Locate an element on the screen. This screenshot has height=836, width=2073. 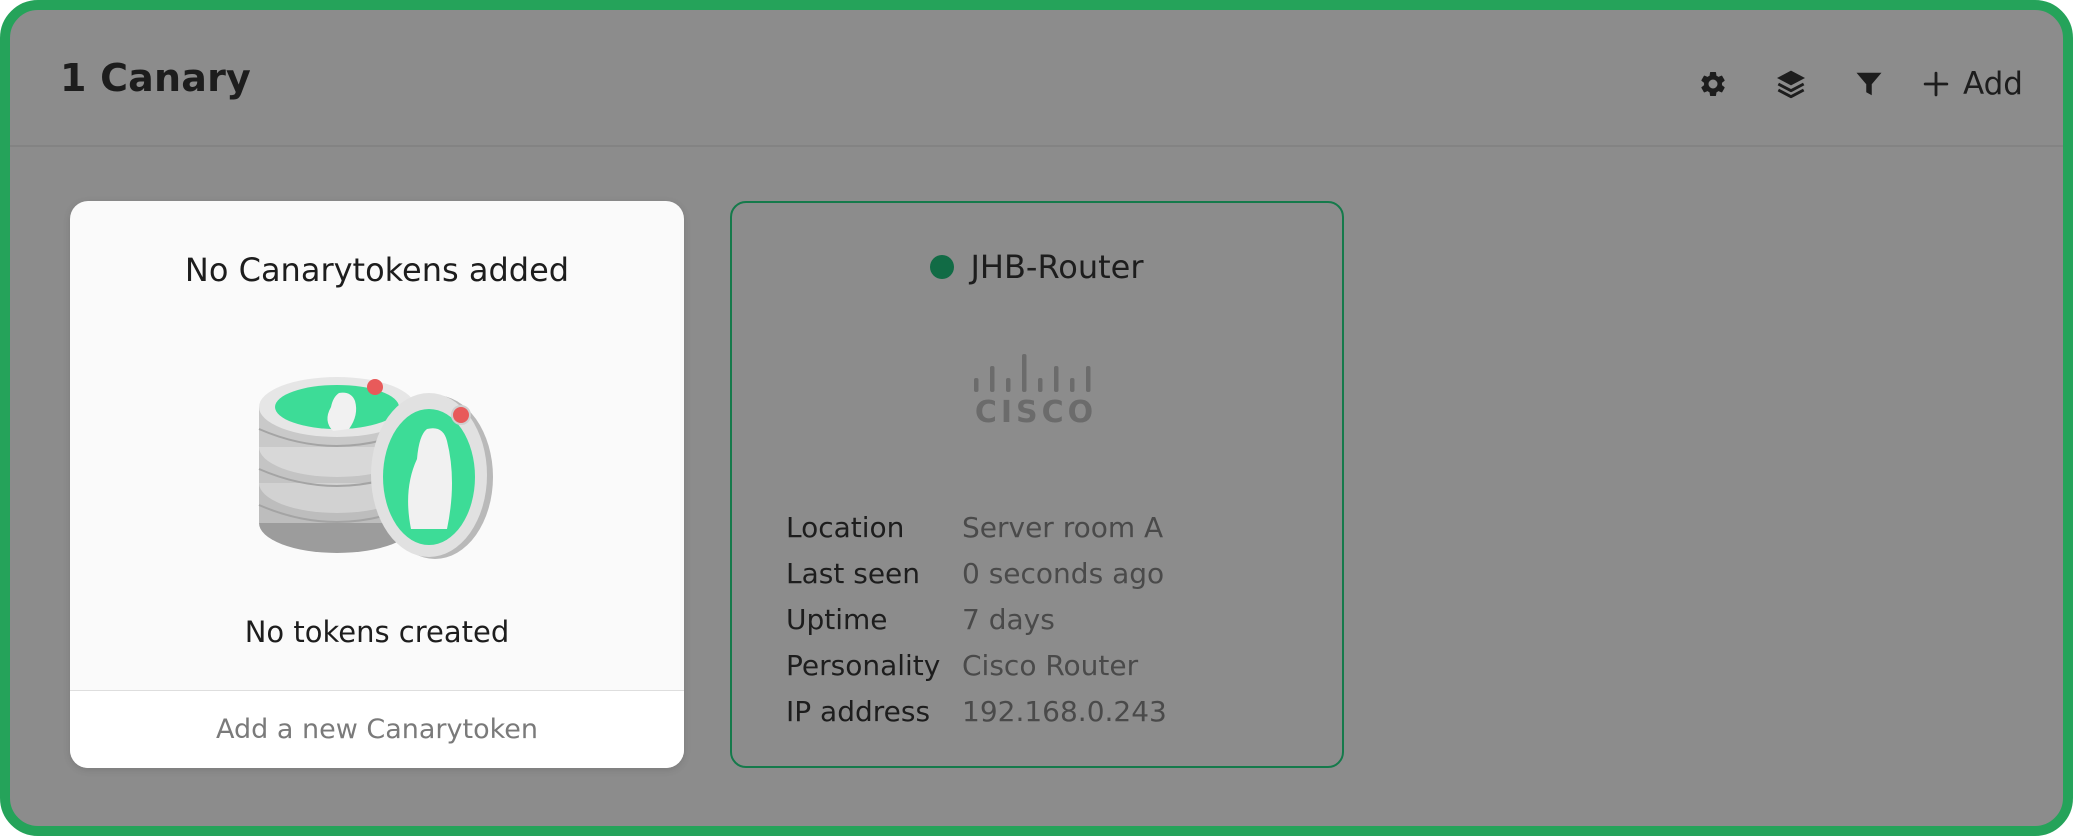
detail-row-uptime: Uptime 7 days is located at coordinates (976, 620).